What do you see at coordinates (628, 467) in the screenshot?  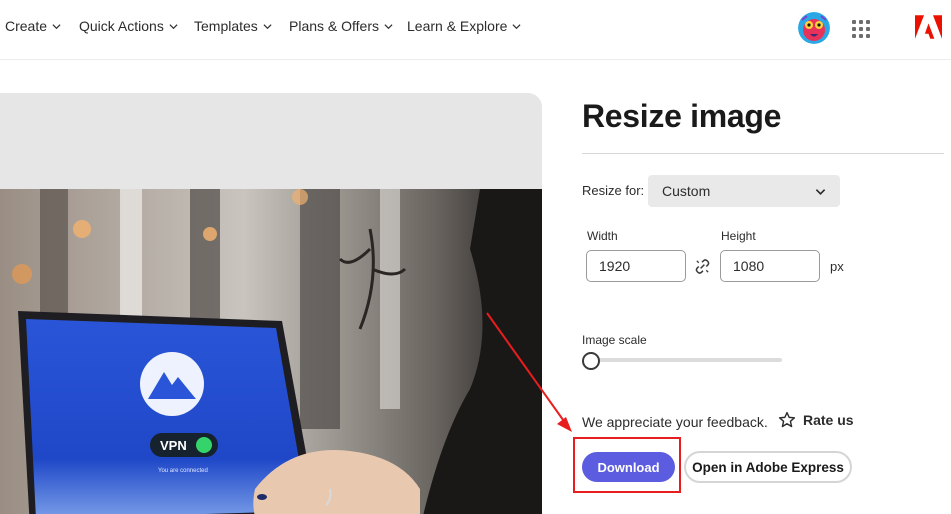 I see `download-button: Download` at bounding box center [628, 467].